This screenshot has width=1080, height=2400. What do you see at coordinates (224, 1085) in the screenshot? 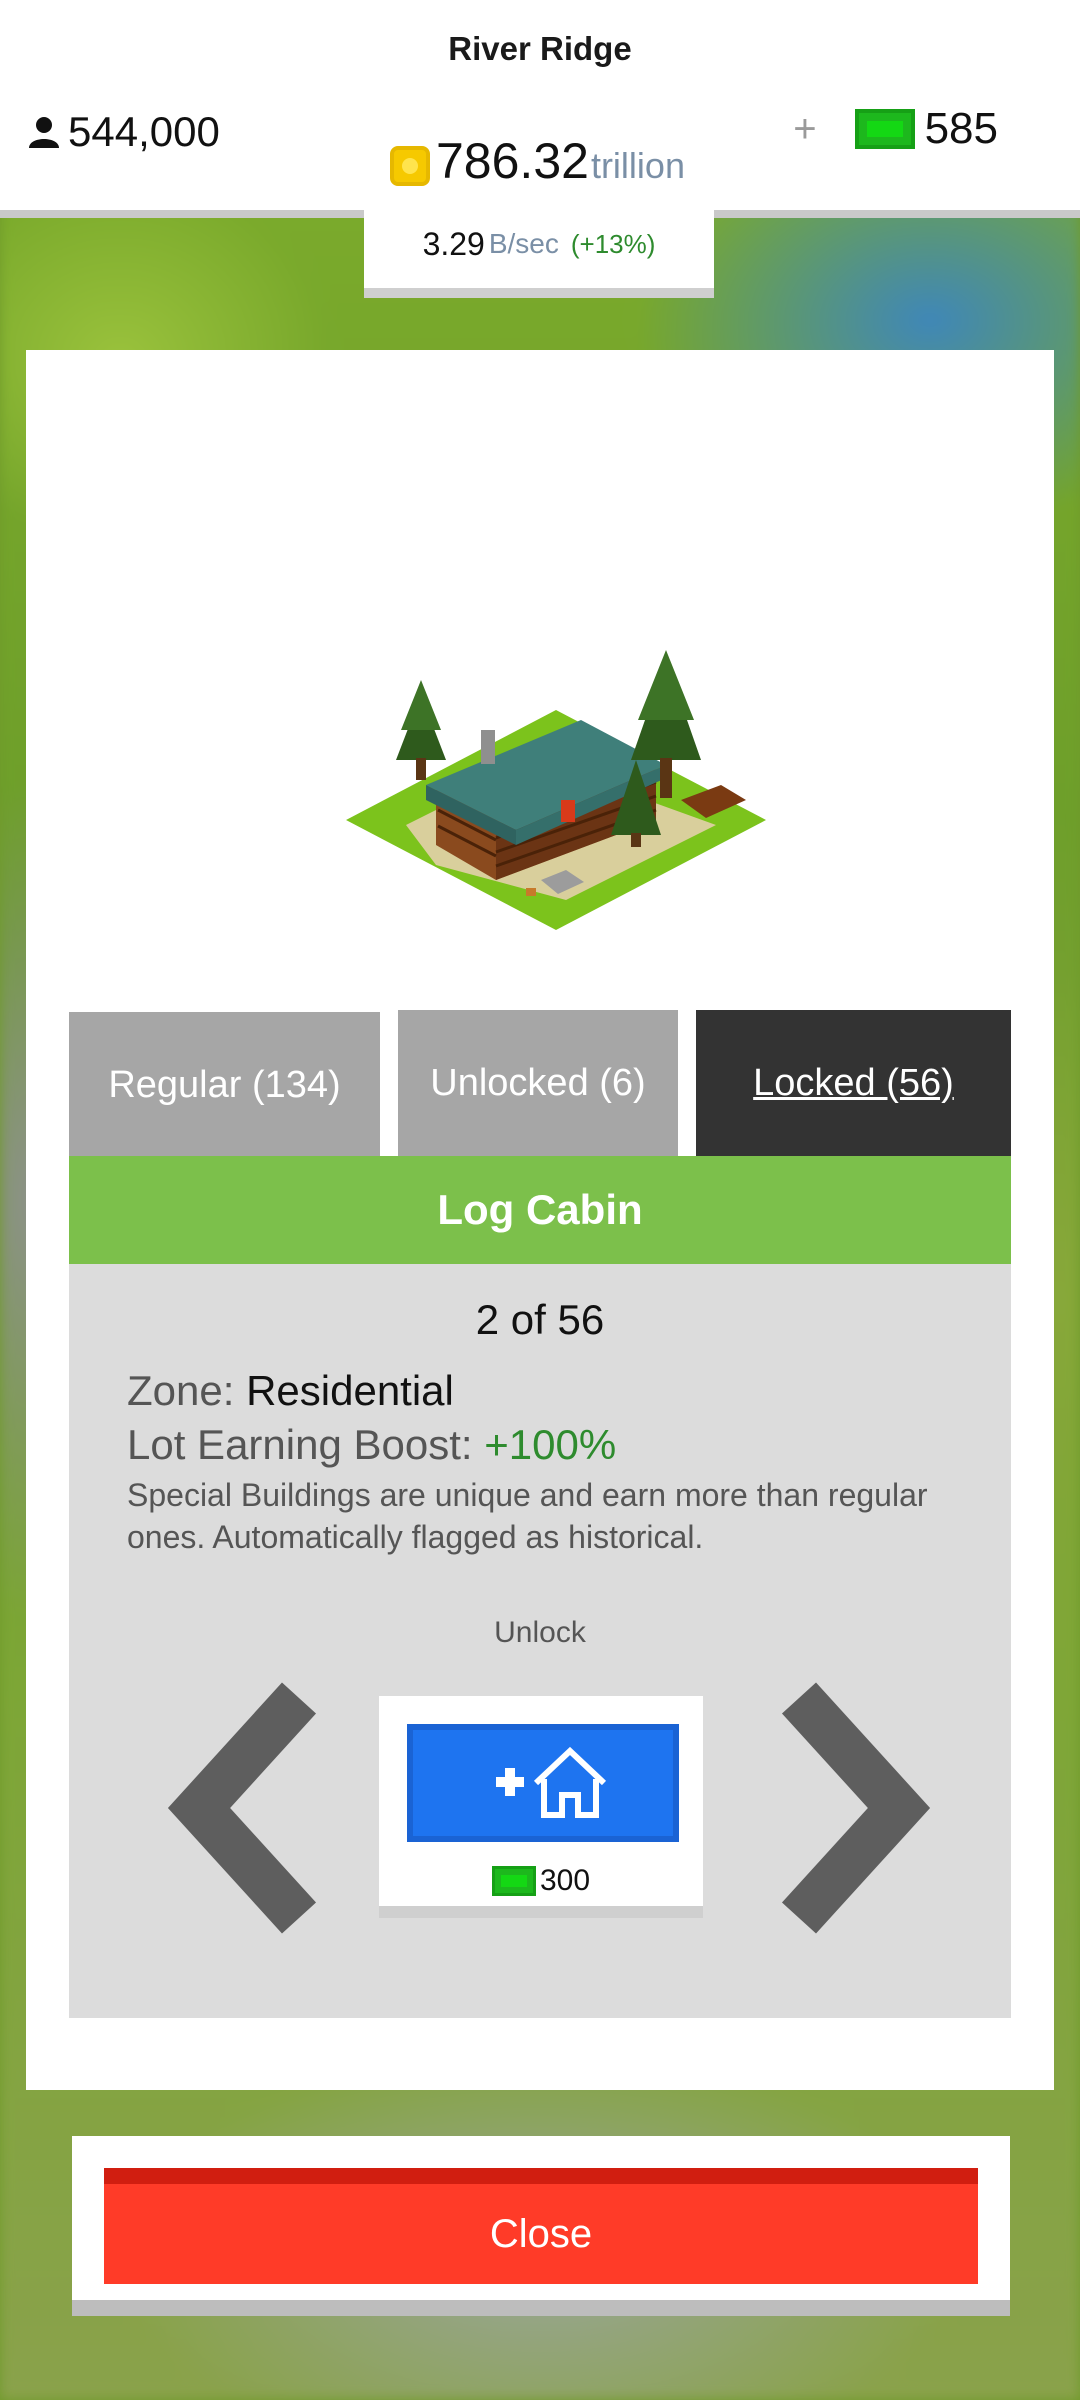
I see `tab-regular: Regular (134)` at bounding box center [224, 1085].